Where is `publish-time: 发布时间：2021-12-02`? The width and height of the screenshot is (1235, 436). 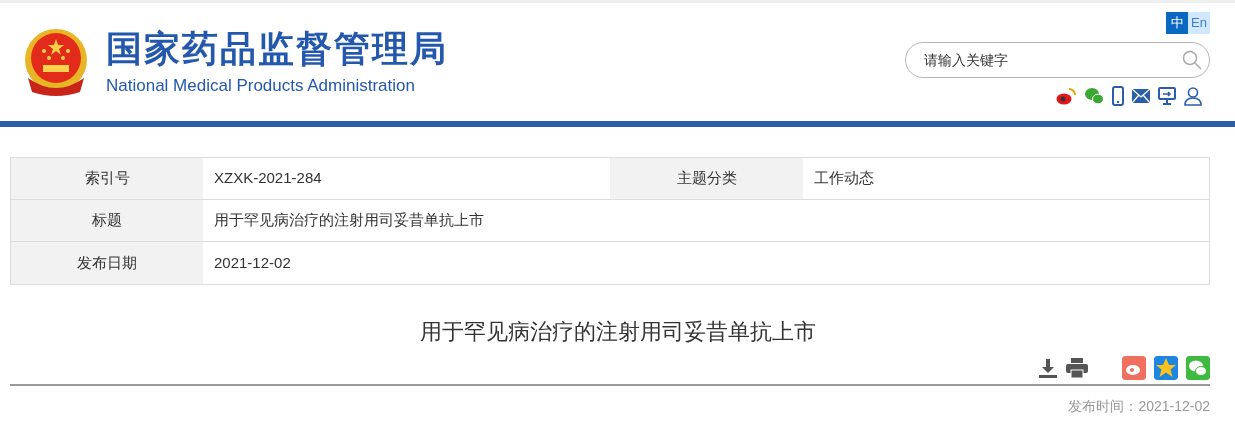 publish-time: 发布时间：2021-12-02 is located at coordinates (1138, 406).